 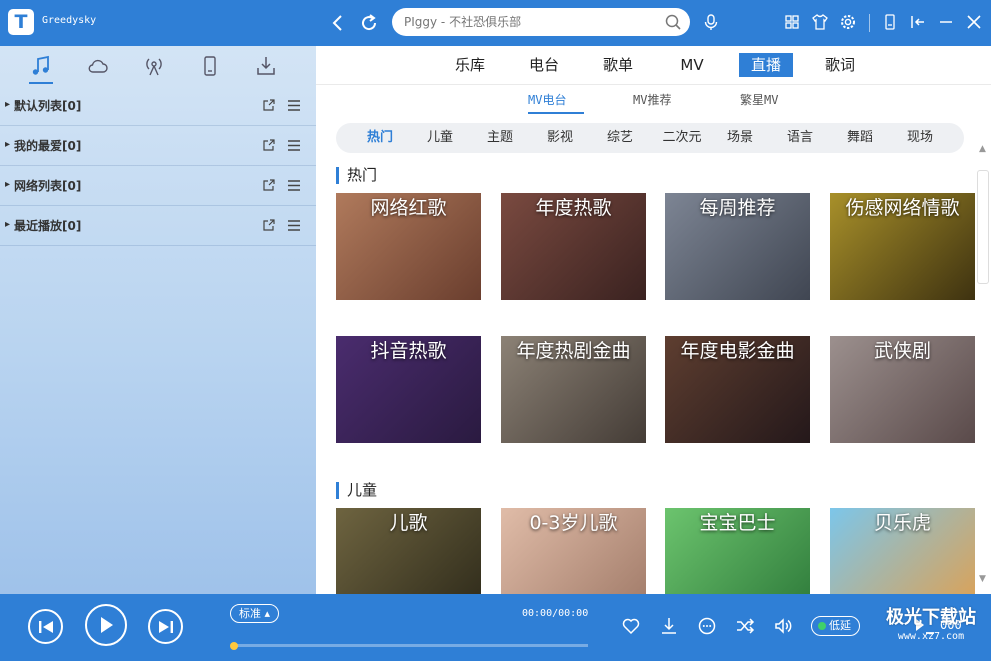 What do you see at coordinates (792, 22) in the screenshot?
I see `grid-apps-icon` at bounding box center [792, 22].